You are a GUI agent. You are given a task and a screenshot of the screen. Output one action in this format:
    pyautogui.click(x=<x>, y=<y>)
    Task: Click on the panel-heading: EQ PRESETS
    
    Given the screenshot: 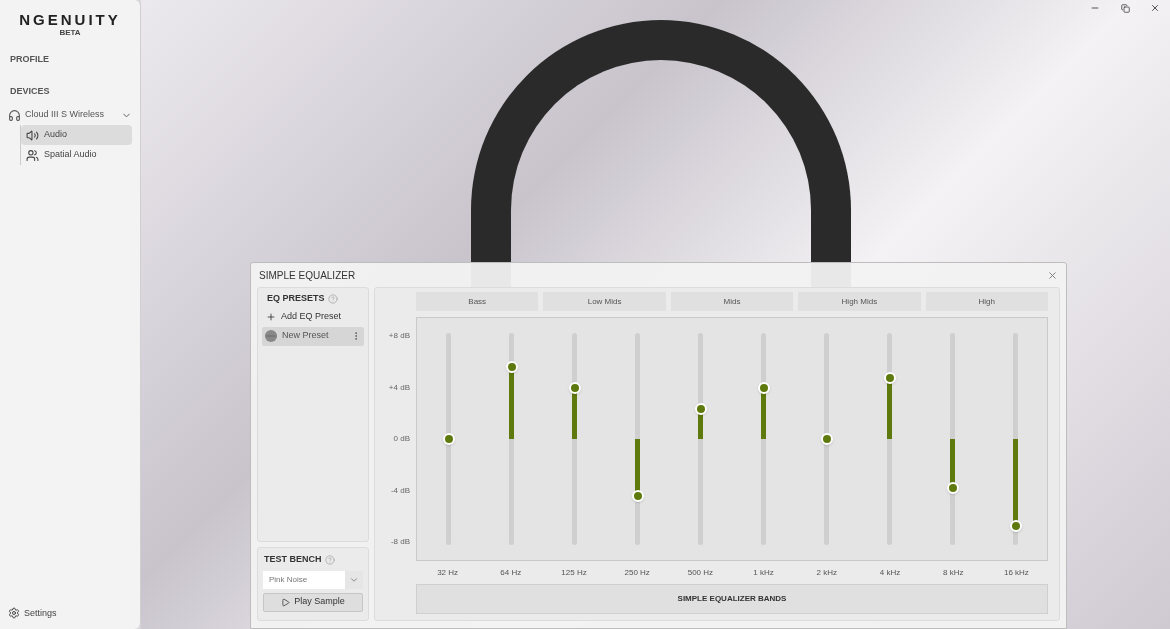 What is the action you would take?
    pyautogui.click(x=296, y=298)
    